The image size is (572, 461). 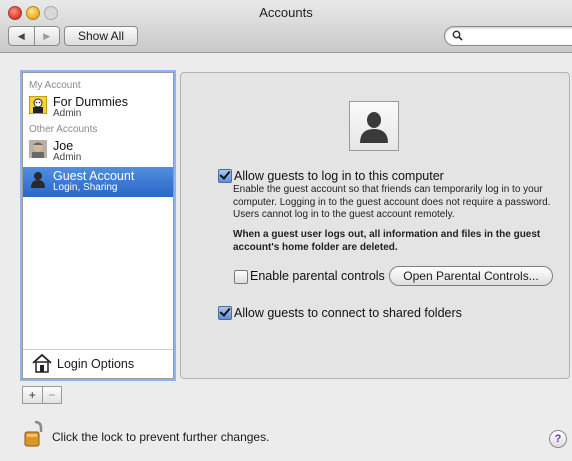 What do you see at coordinates (63, 146) in the screenshot?
I see `account-name: Joe` at bounding box center [63, 146].